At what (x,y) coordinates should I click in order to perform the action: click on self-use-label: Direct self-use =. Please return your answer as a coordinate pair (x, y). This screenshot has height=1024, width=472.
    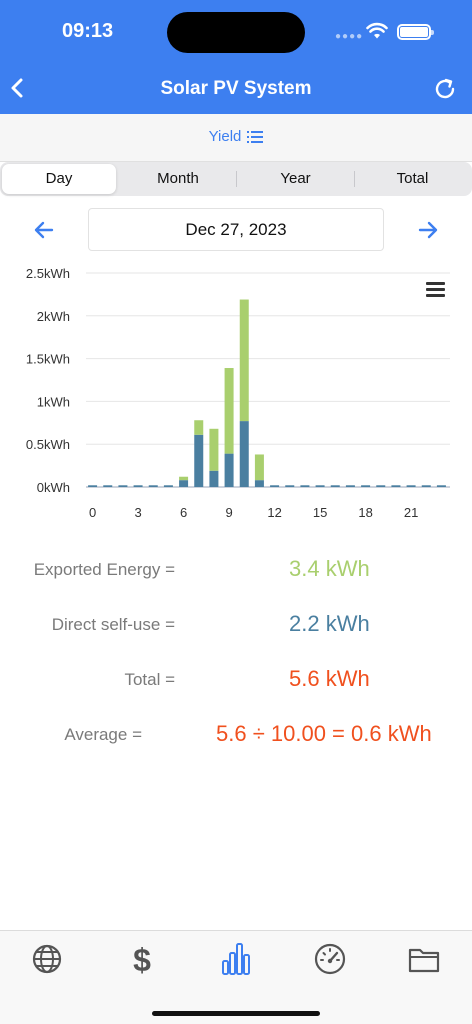
    Looking at the image, I should click on (113, 624).